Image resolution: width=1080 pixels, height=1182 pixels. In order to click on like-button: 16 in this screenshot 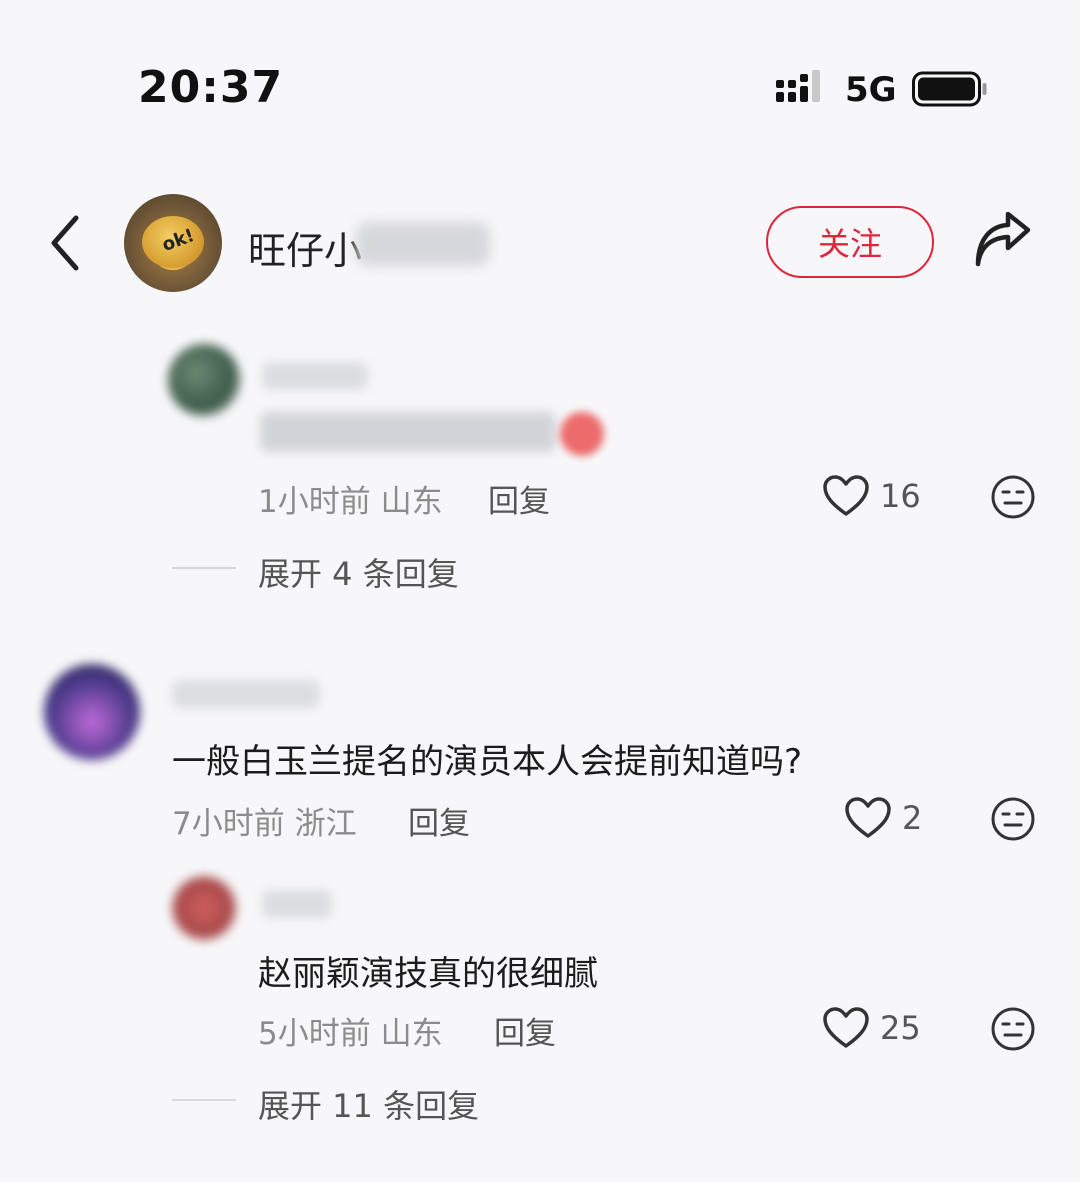, I will do `click(871, 496)`.